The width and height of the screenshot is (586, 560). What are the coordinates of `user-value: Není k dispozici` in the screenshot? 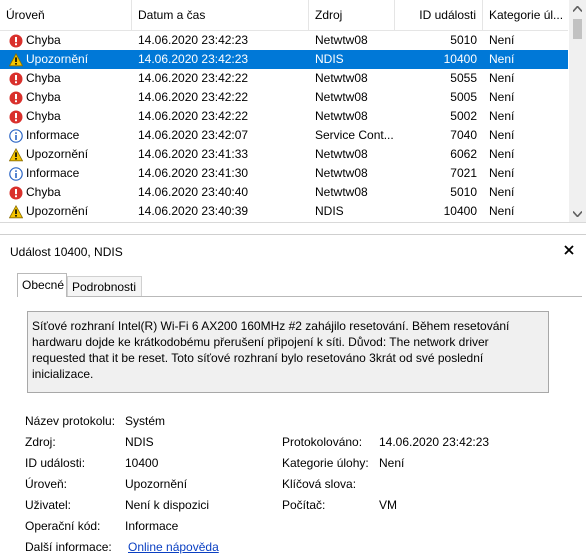 It's located at (167, 505).